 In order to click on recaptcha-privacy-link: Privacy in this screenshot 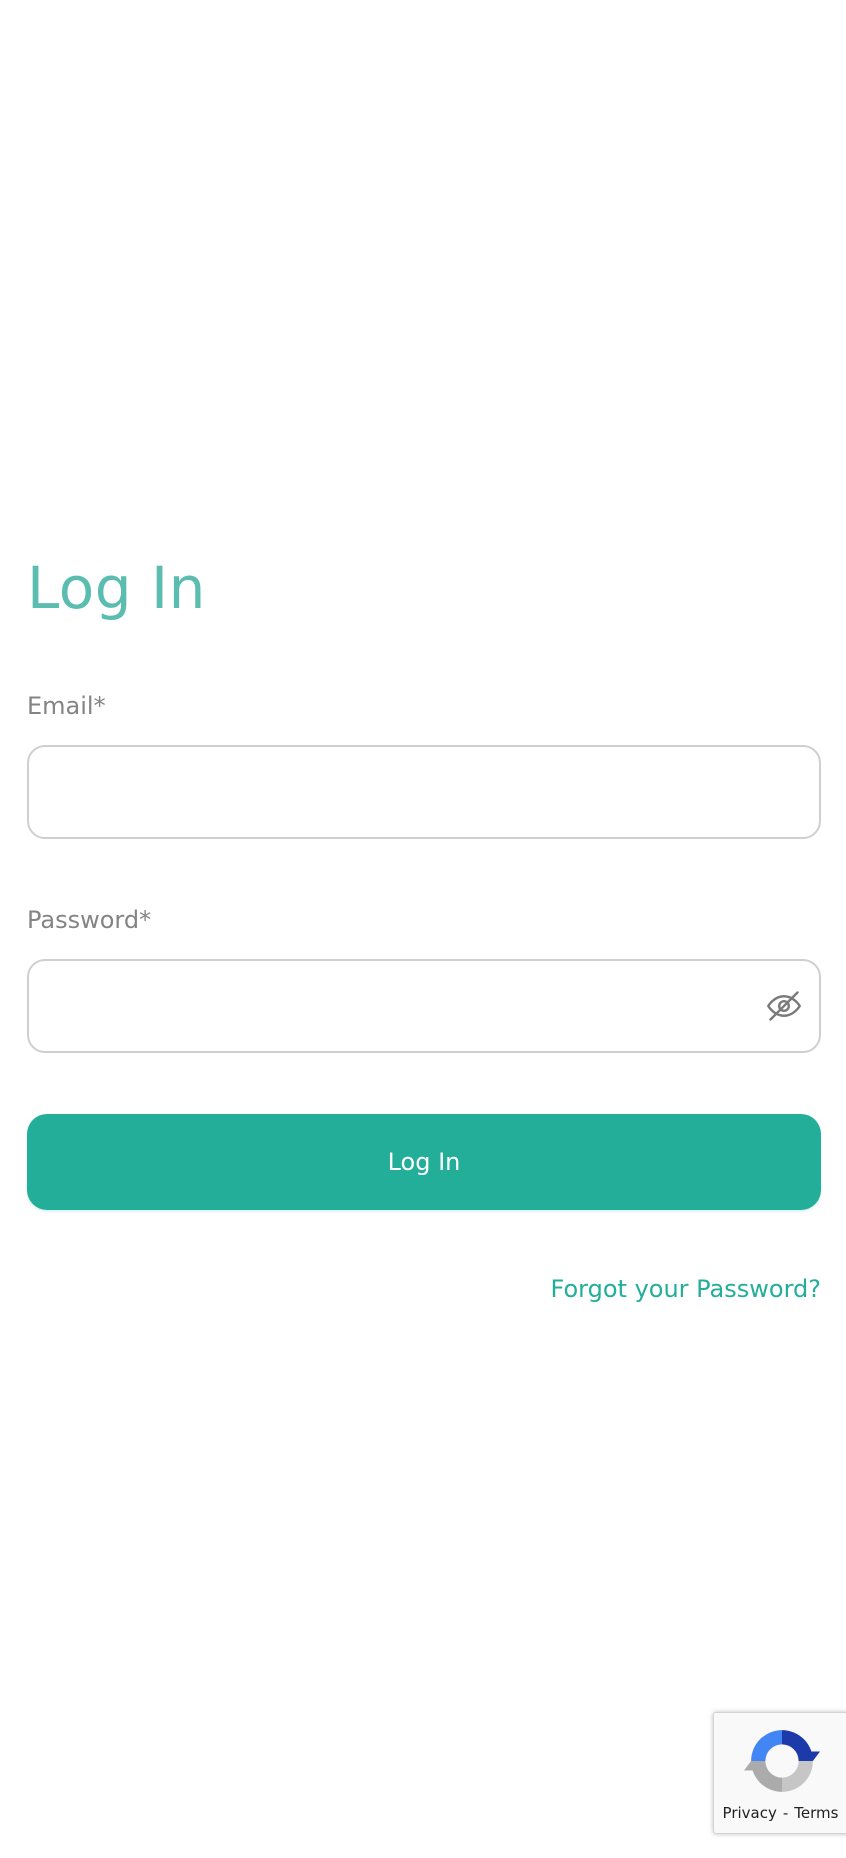, I will do `click(750, 1813)`.